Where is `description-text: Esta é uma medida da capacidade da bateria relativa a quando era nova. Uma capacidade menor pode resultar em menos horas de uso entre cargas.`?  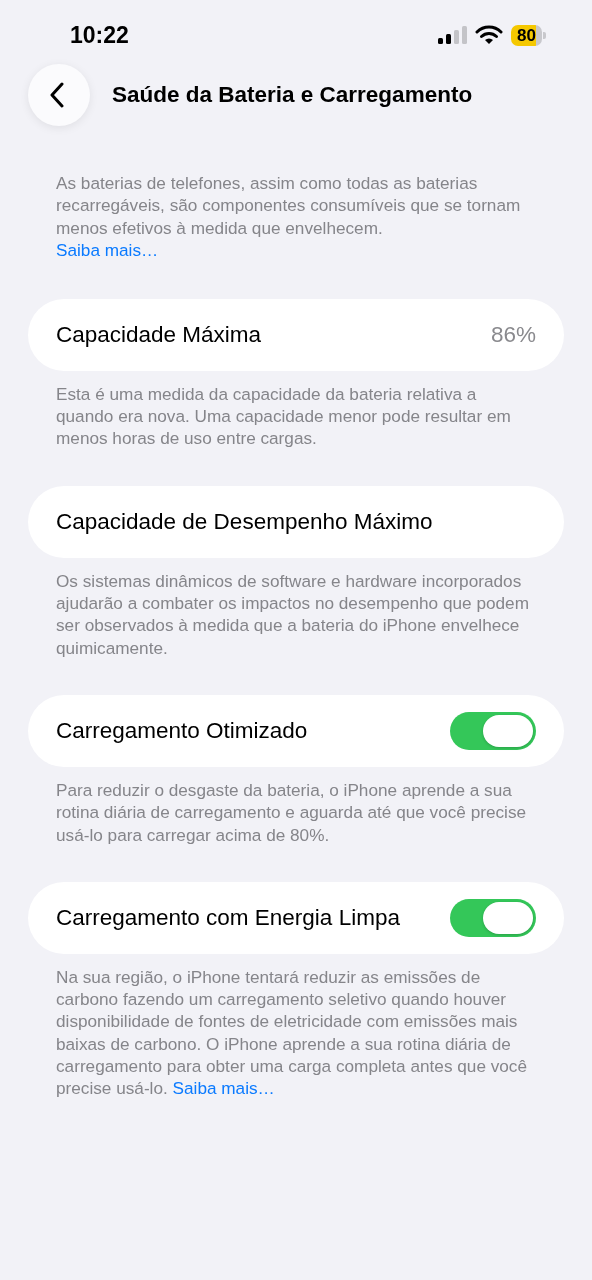
description-text: Esta é uma medida da capacidade da bateria relativa a quando era nova. Uma capacidade menor pode resultar em menos horas de uso entre cargas. is located at coordinates (283, 416).